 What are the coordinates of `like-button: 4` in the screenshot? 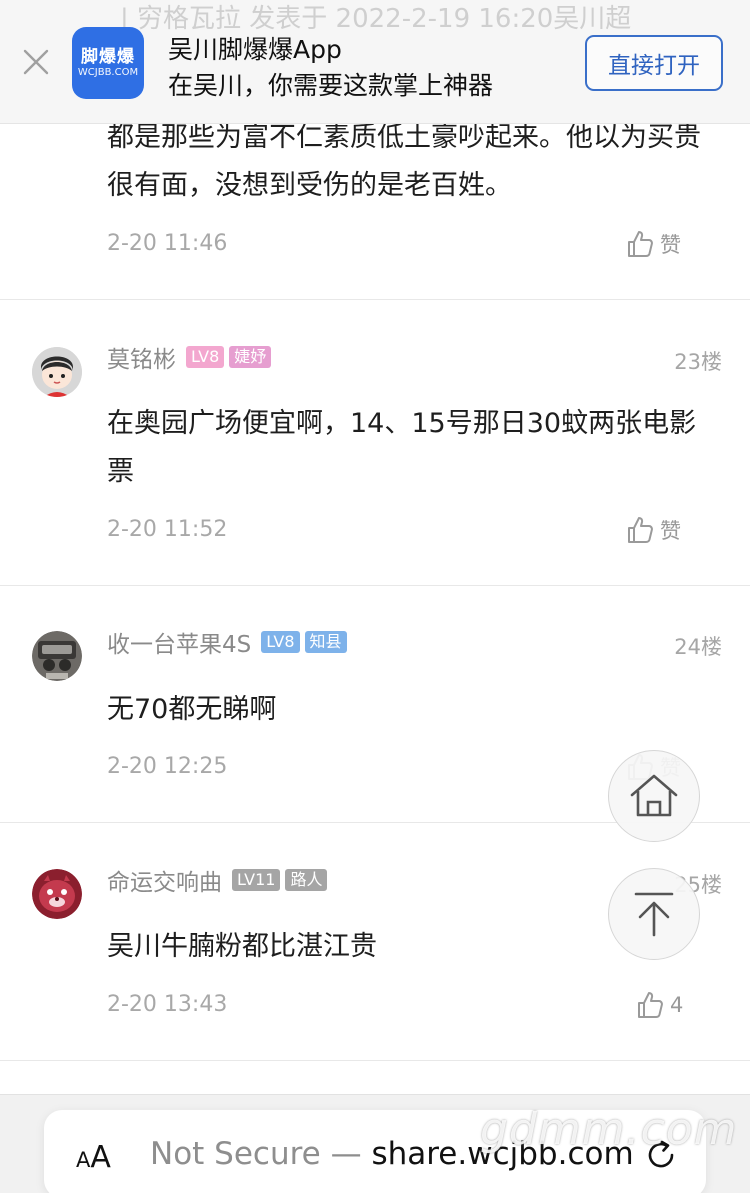 It's located at (659, 1005).